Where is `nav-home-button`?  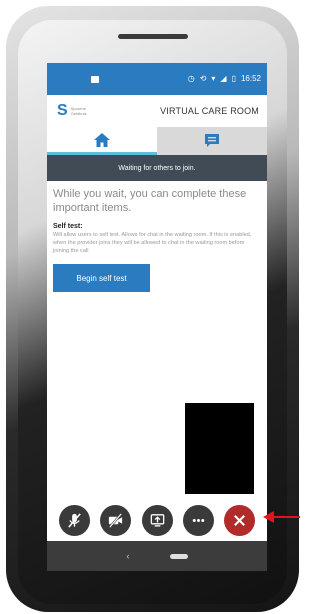
nav-home-button is located at coordinates (178, 556).